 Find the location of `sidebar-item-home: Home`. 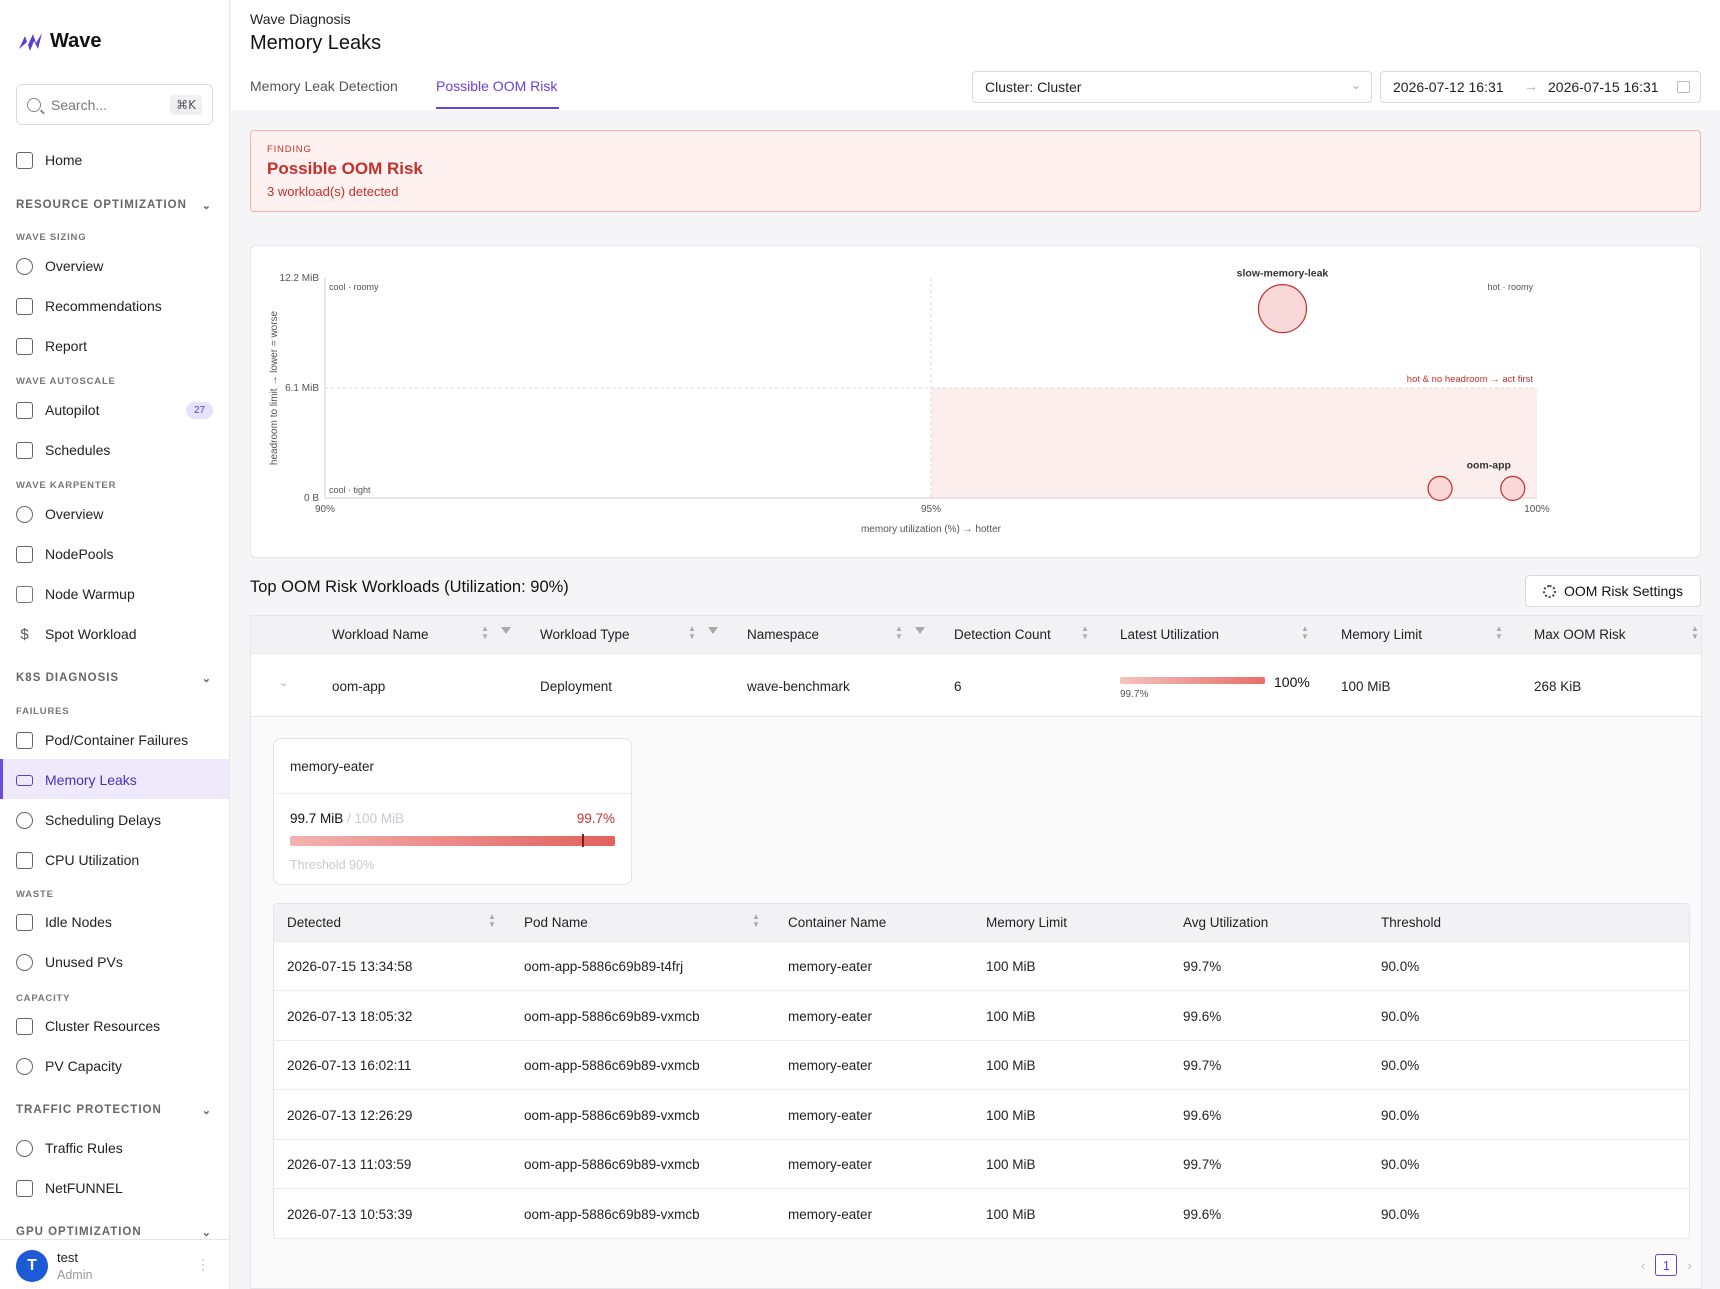

sidebar-item-home: Home is located at coordinates (49, 160).